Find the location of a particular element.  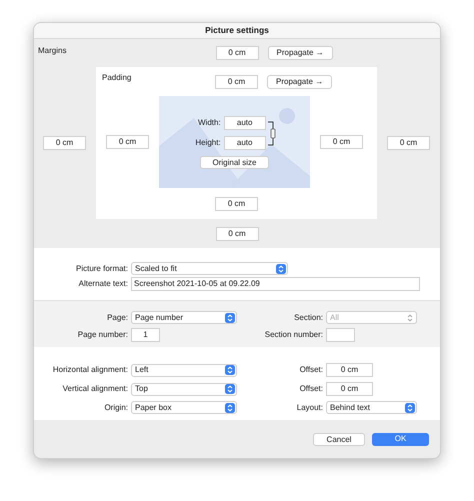

section-label: Margins is located at coordinates (52, 51).